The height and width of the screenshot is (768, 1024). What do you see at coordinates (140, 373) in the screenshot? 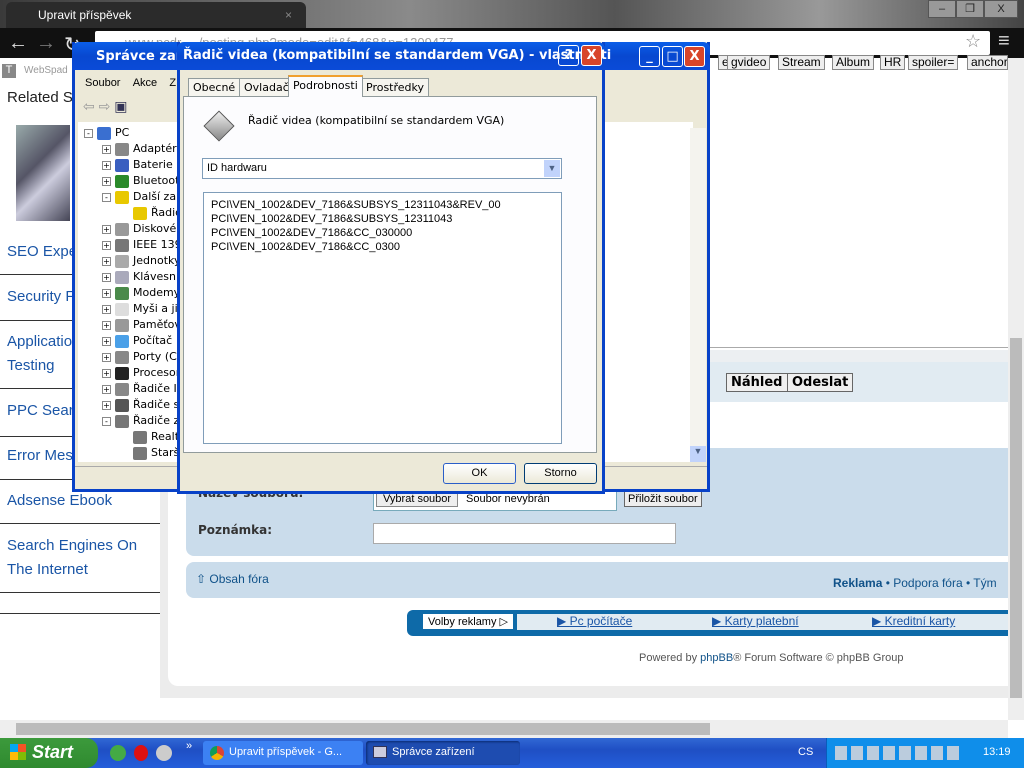
I see `tree-node: + Procesor` at bounding box center [140, 373].